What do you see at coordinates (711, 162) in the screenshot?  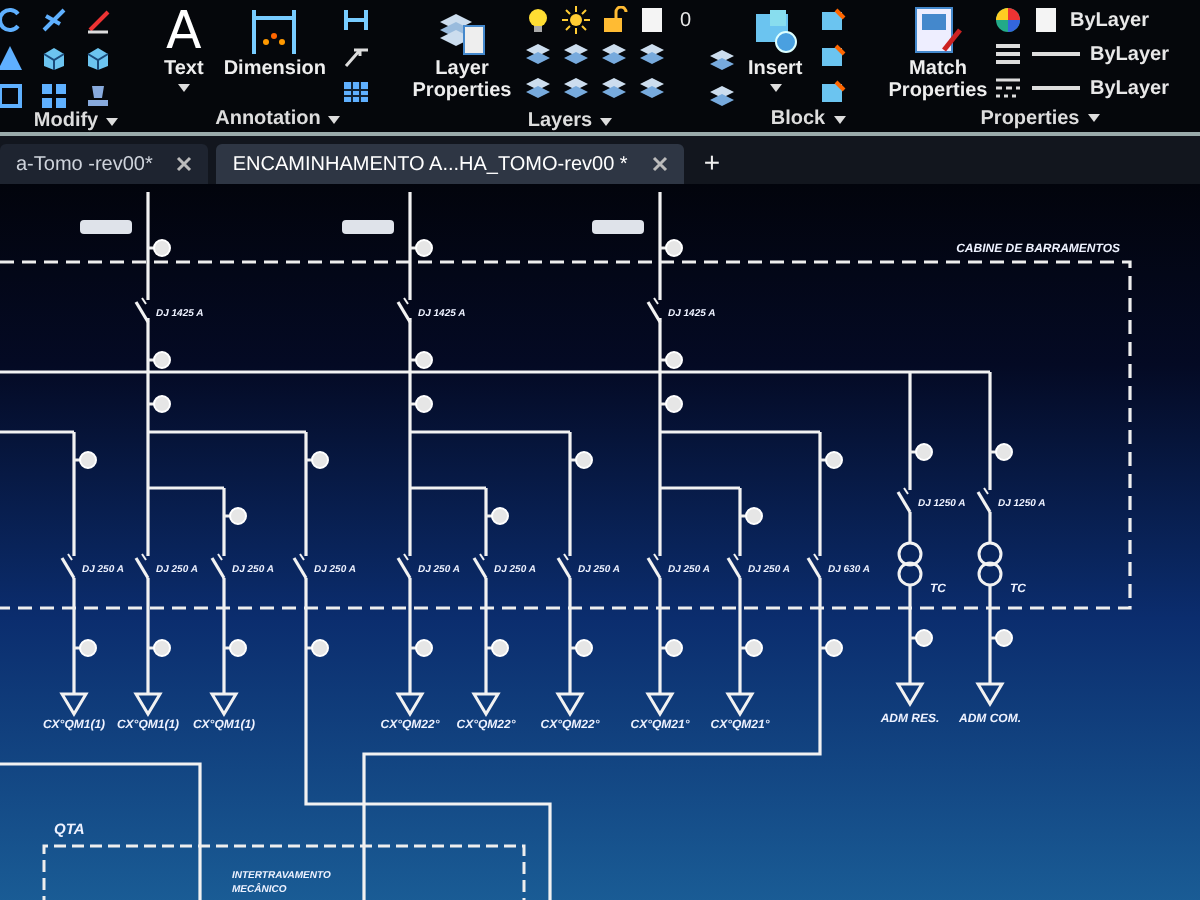 I see `new-tab-button: +` at bounding box center [711, 162].